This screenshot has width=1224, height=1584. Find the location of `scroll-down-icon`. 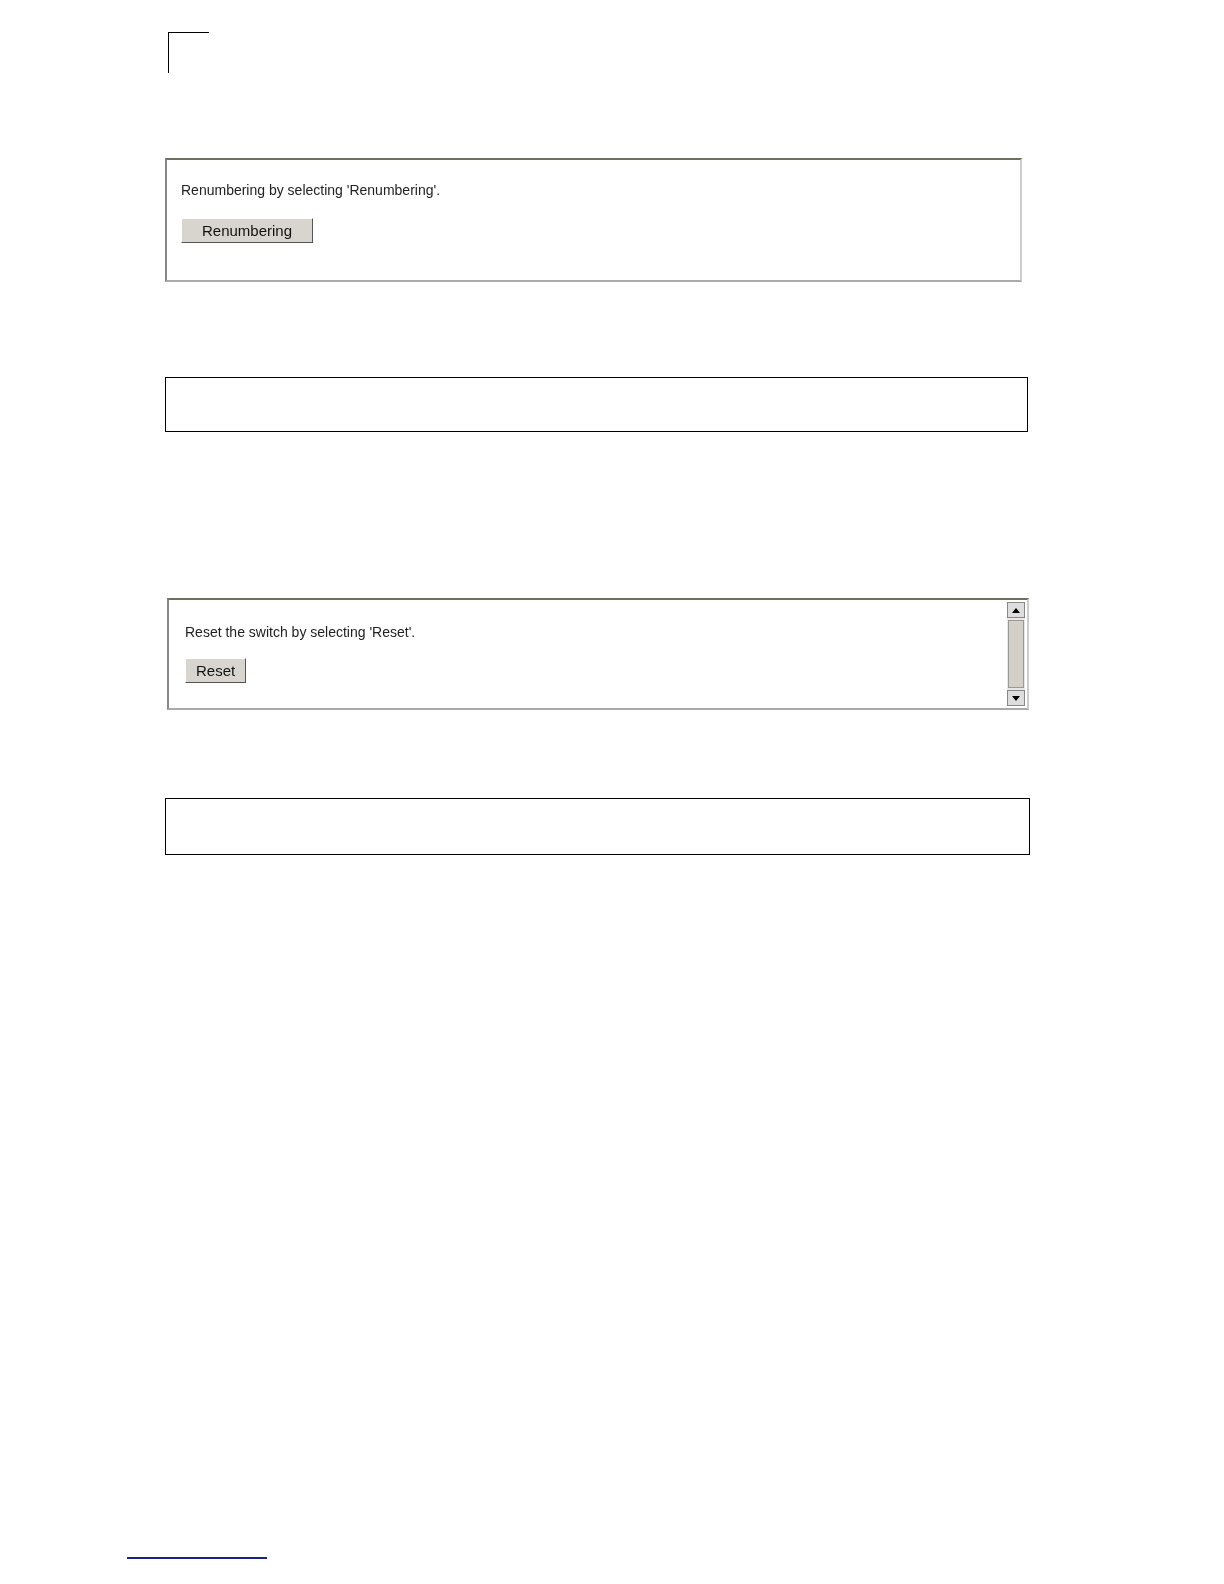

scroll-down-icon is located at coordinates (1016, 698).